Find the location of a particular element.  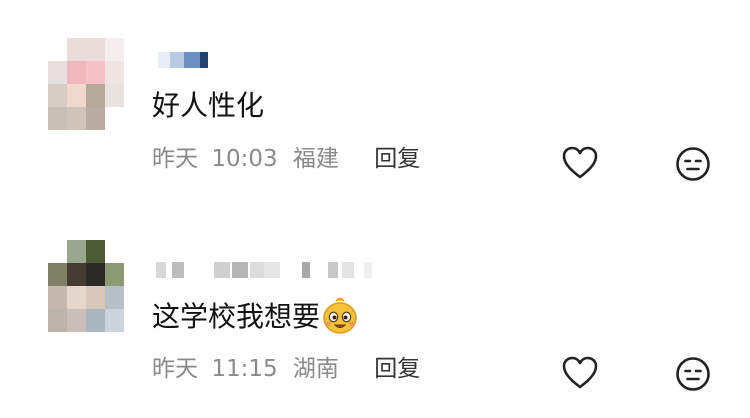

comment-text-content: 这学校我想要 is located at coordinates (236, 316).